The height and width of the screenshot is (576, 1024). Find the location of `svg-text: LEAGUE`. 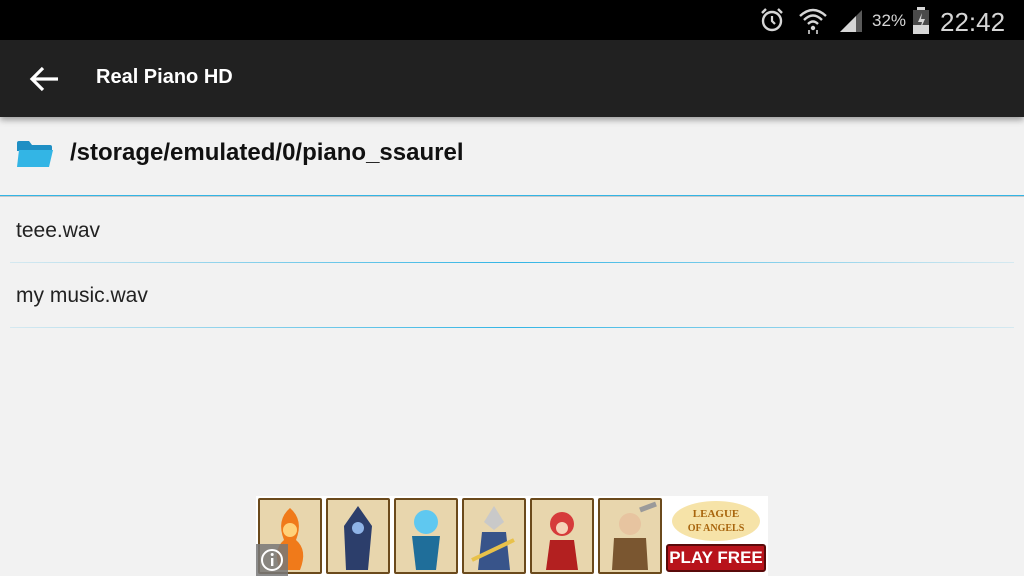

svg-text: LEAGUE is located at coordinates (716, 514).